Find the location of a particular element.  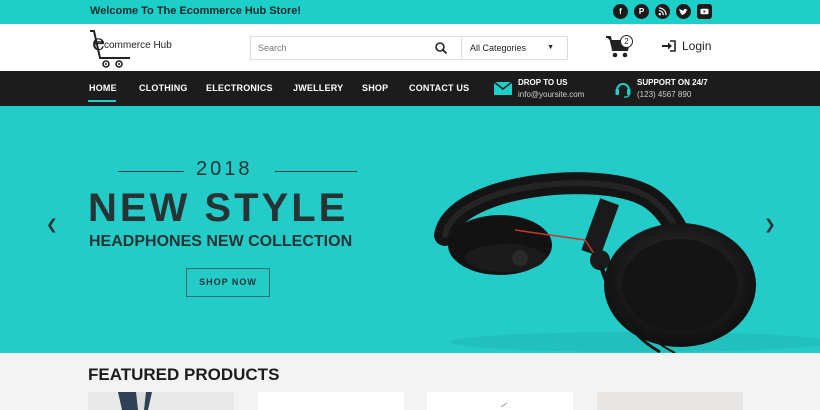

nav-item-home: HOME is located at coordinates (103, 88).